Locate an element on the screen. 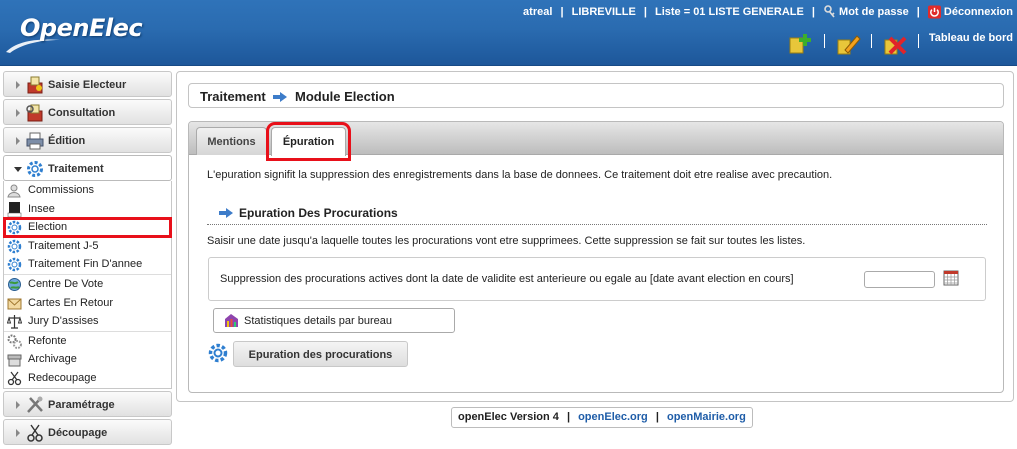 The height and width of the screenshot is (449, 1017). sidebar-item-traitement-fin-annee: Traitement Fin D'annee is located at coordinates (87, 264).